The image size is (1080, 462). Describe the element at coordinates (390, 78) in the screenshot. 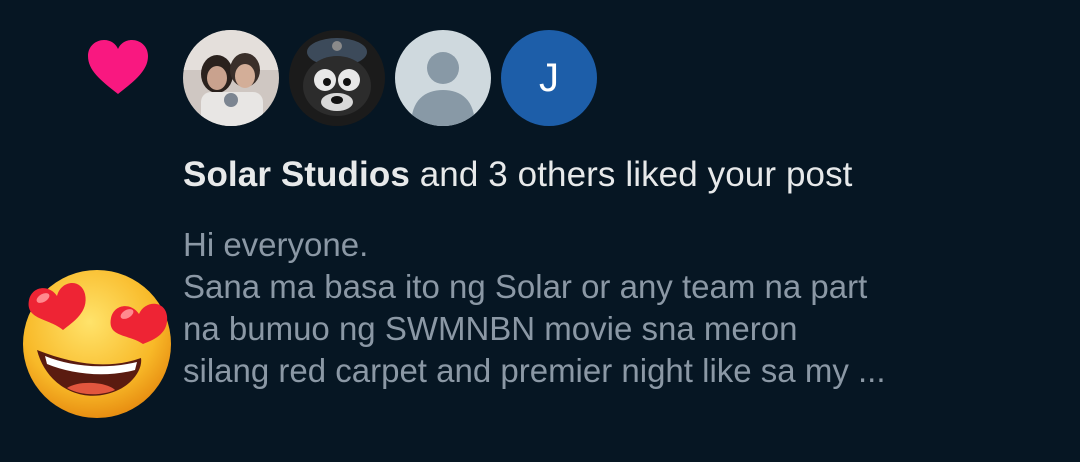

I see `liker-avatars: J` at that location.